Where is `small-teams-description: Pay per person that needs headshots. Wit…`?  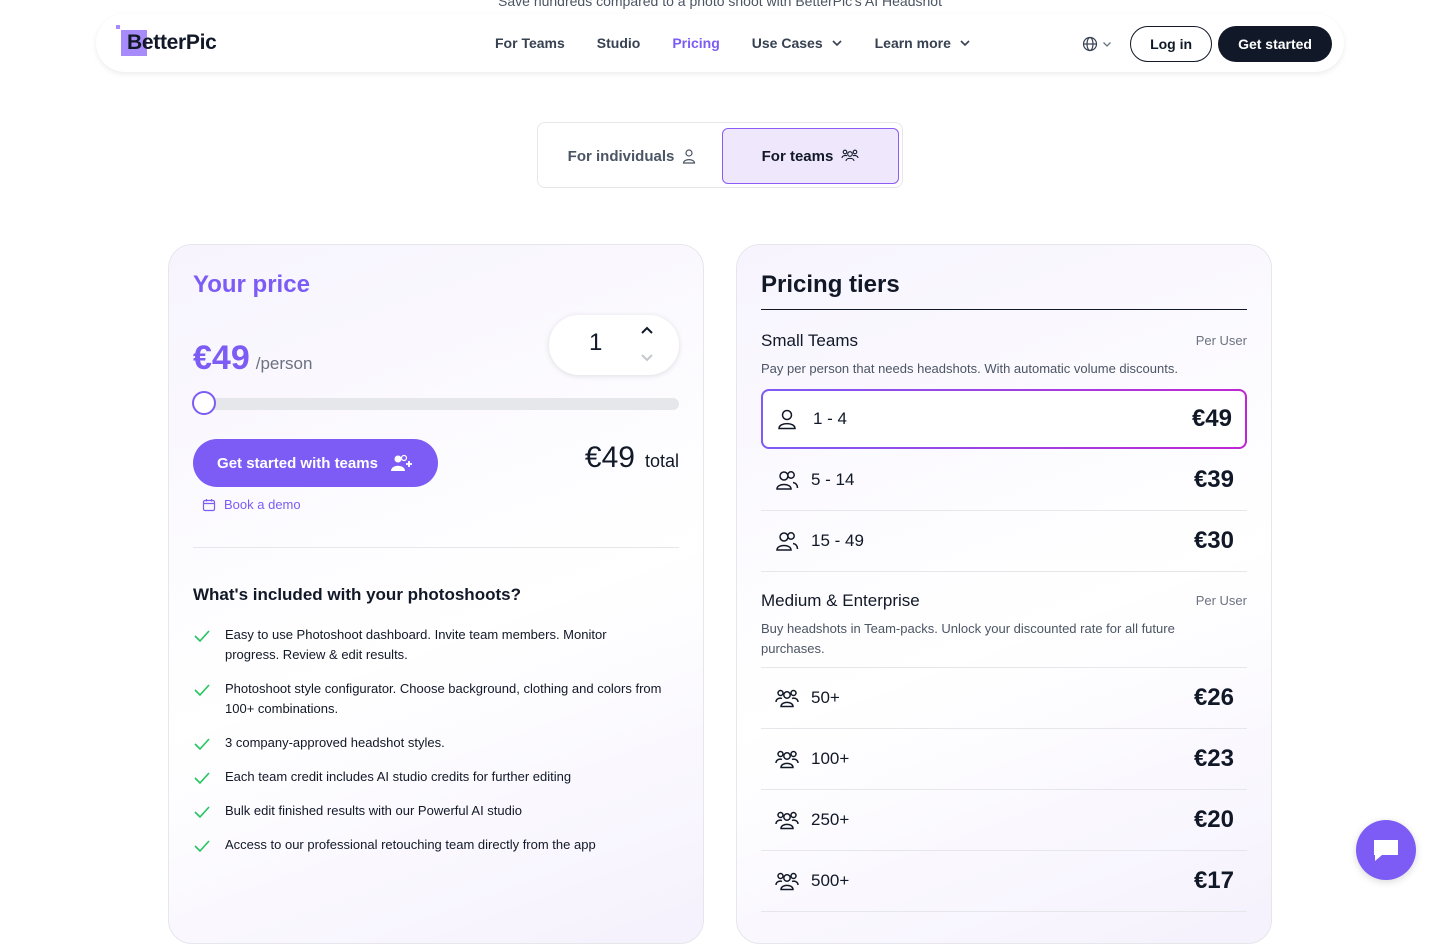
small-teams-description: Pay per person that needs headshots. Wit… is located at coordinates (969, 368).